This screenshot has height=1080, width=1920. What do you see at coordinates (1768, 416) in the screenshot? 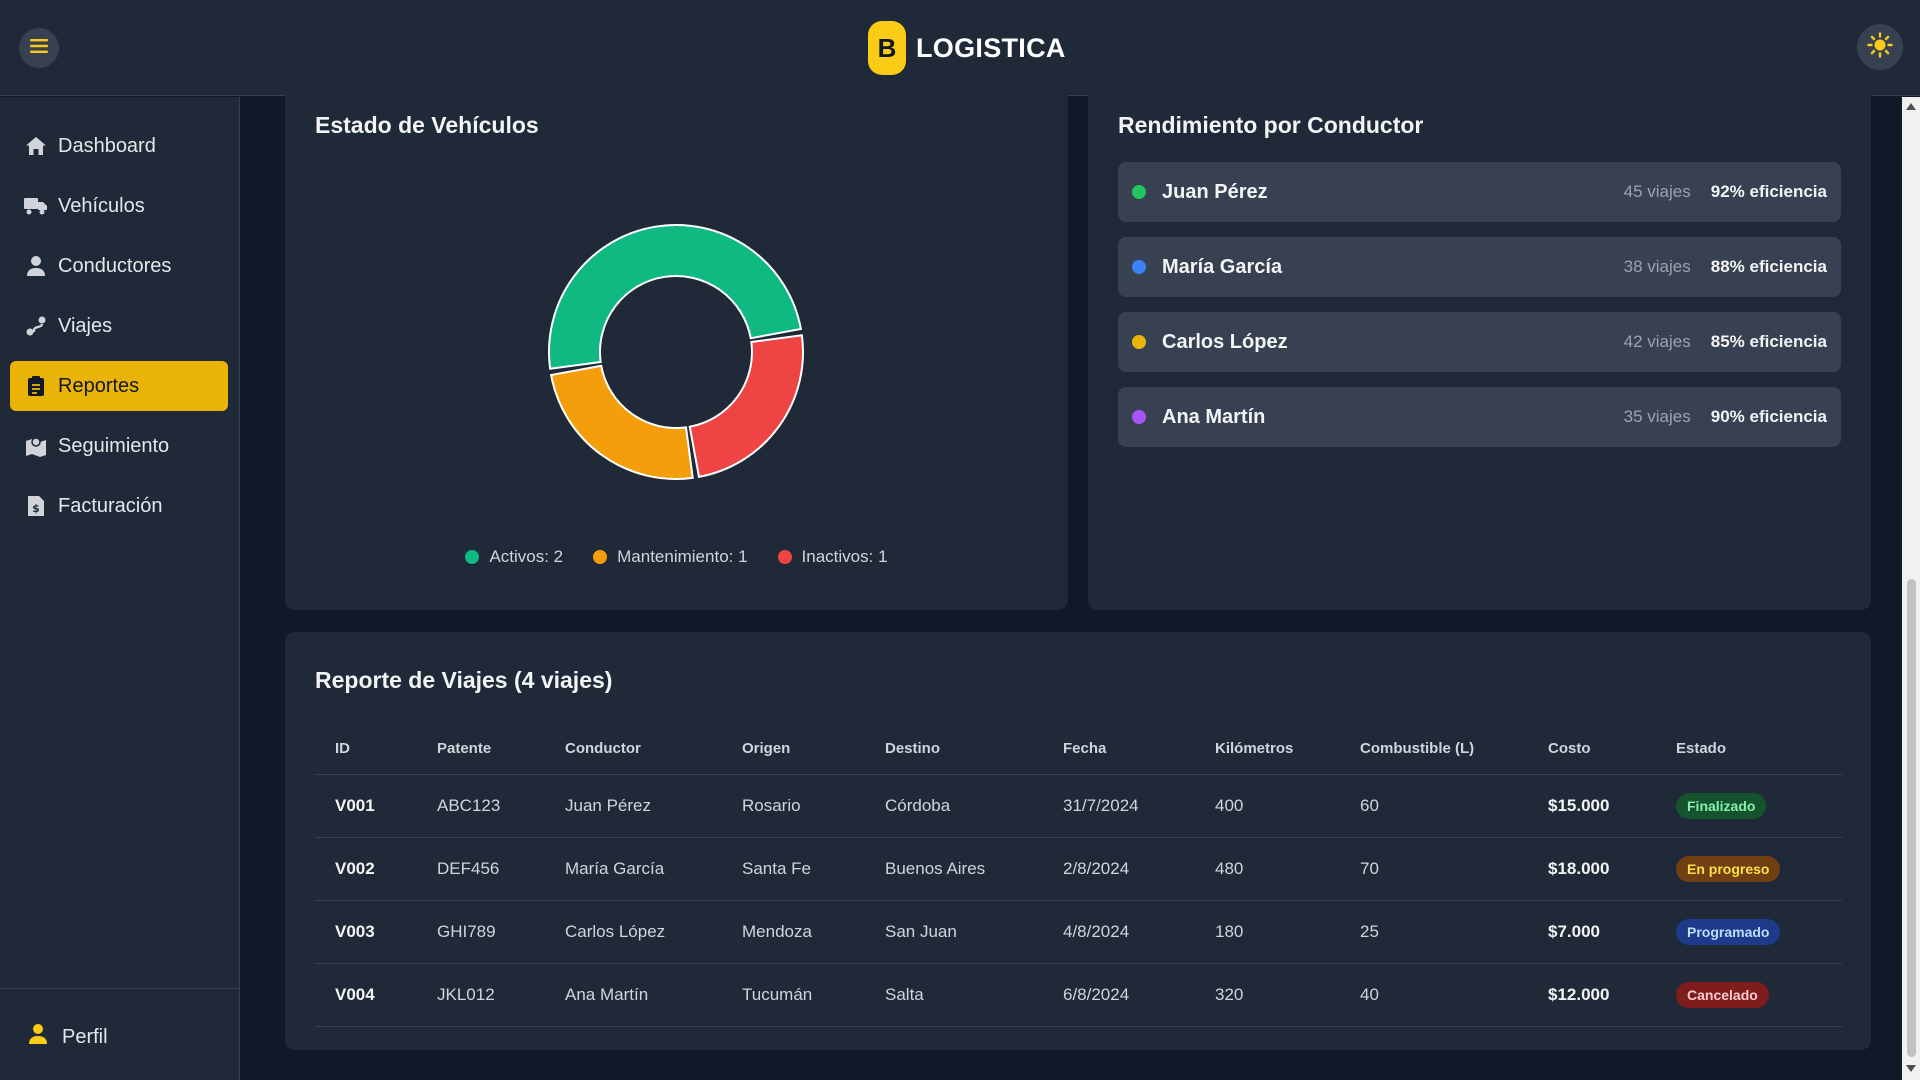
I see `driver-efficiency: 90% eficiencia` at bounding box center [1768, 416].